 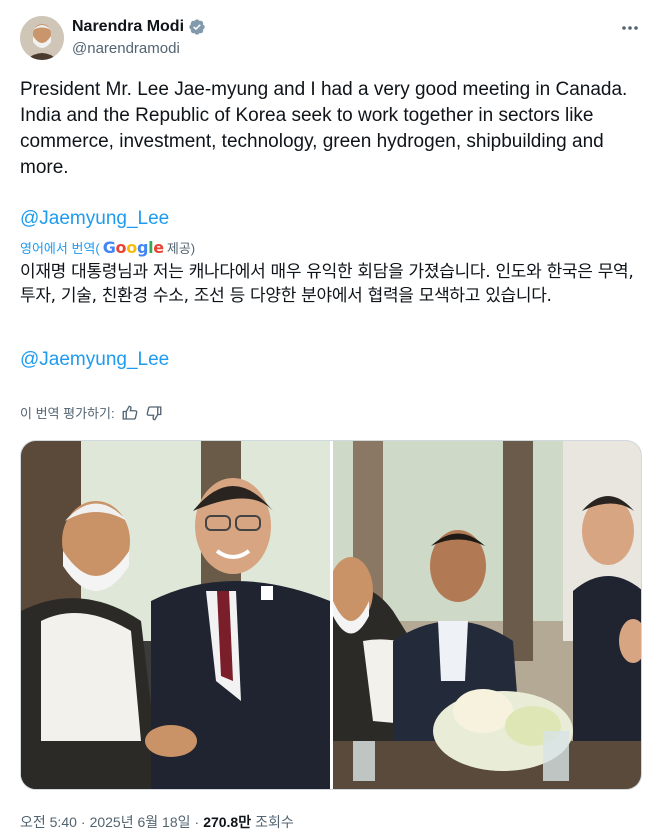 What do you see at coordinates (133, 247) in the screenshot?
I see `google-logo: Google` at bounding box center [133, 247].